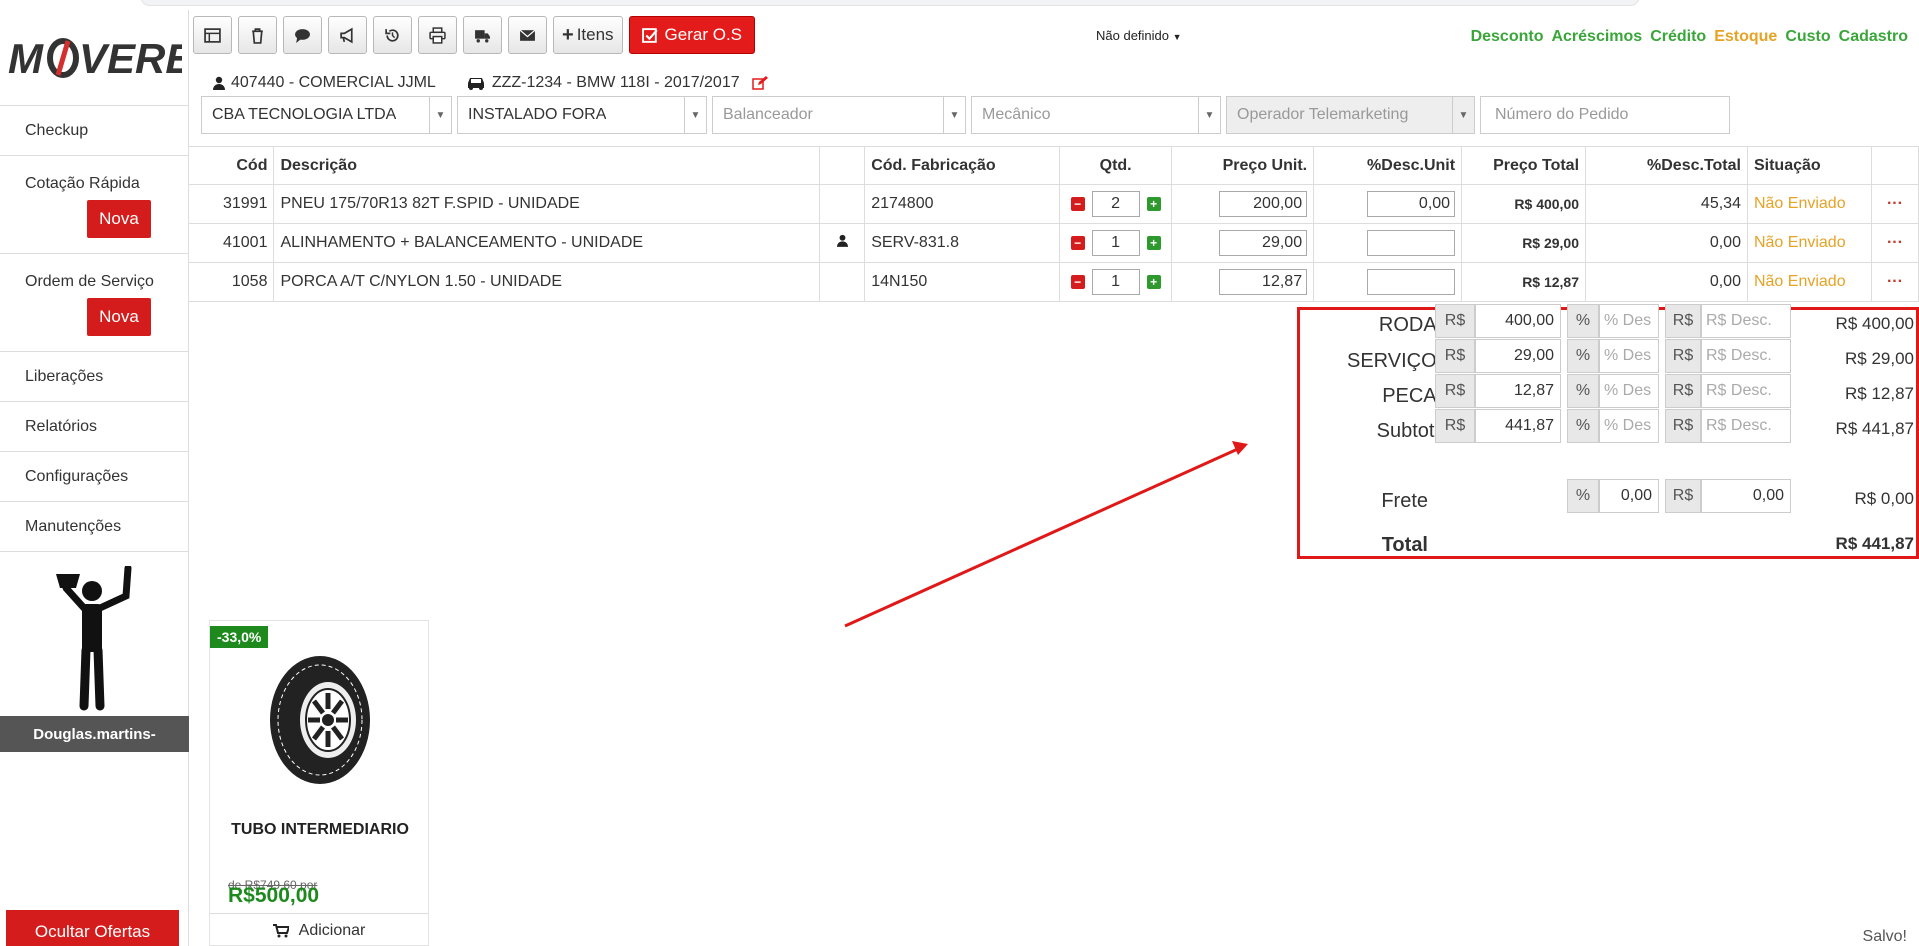  I want to click on sidebar-item-checkup: Checkup, so click(94, 131).